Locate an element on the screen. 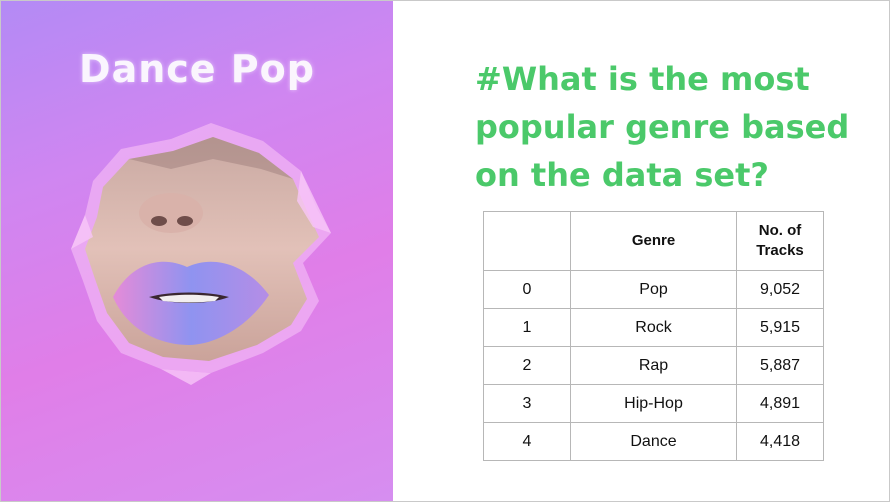 The height and width of the screenshot is (502, 890). table-header-row: Genre No. of Tracks is located at coordinates (653, 241).